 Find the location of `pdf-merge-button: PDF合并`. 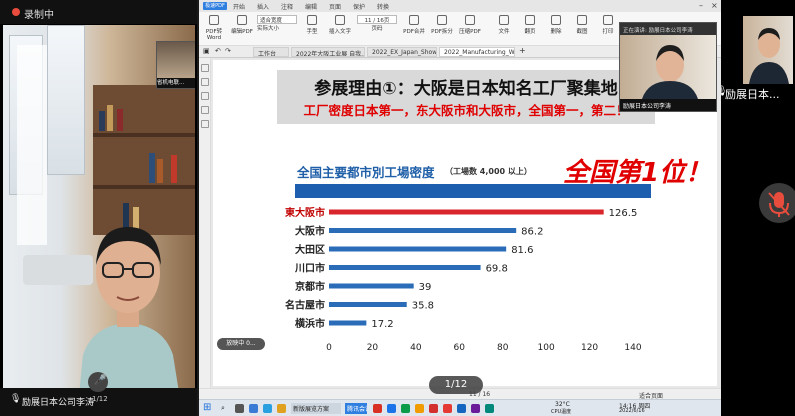

pdf-merge-button: PDF合并 is located at coordinates (414, 25).